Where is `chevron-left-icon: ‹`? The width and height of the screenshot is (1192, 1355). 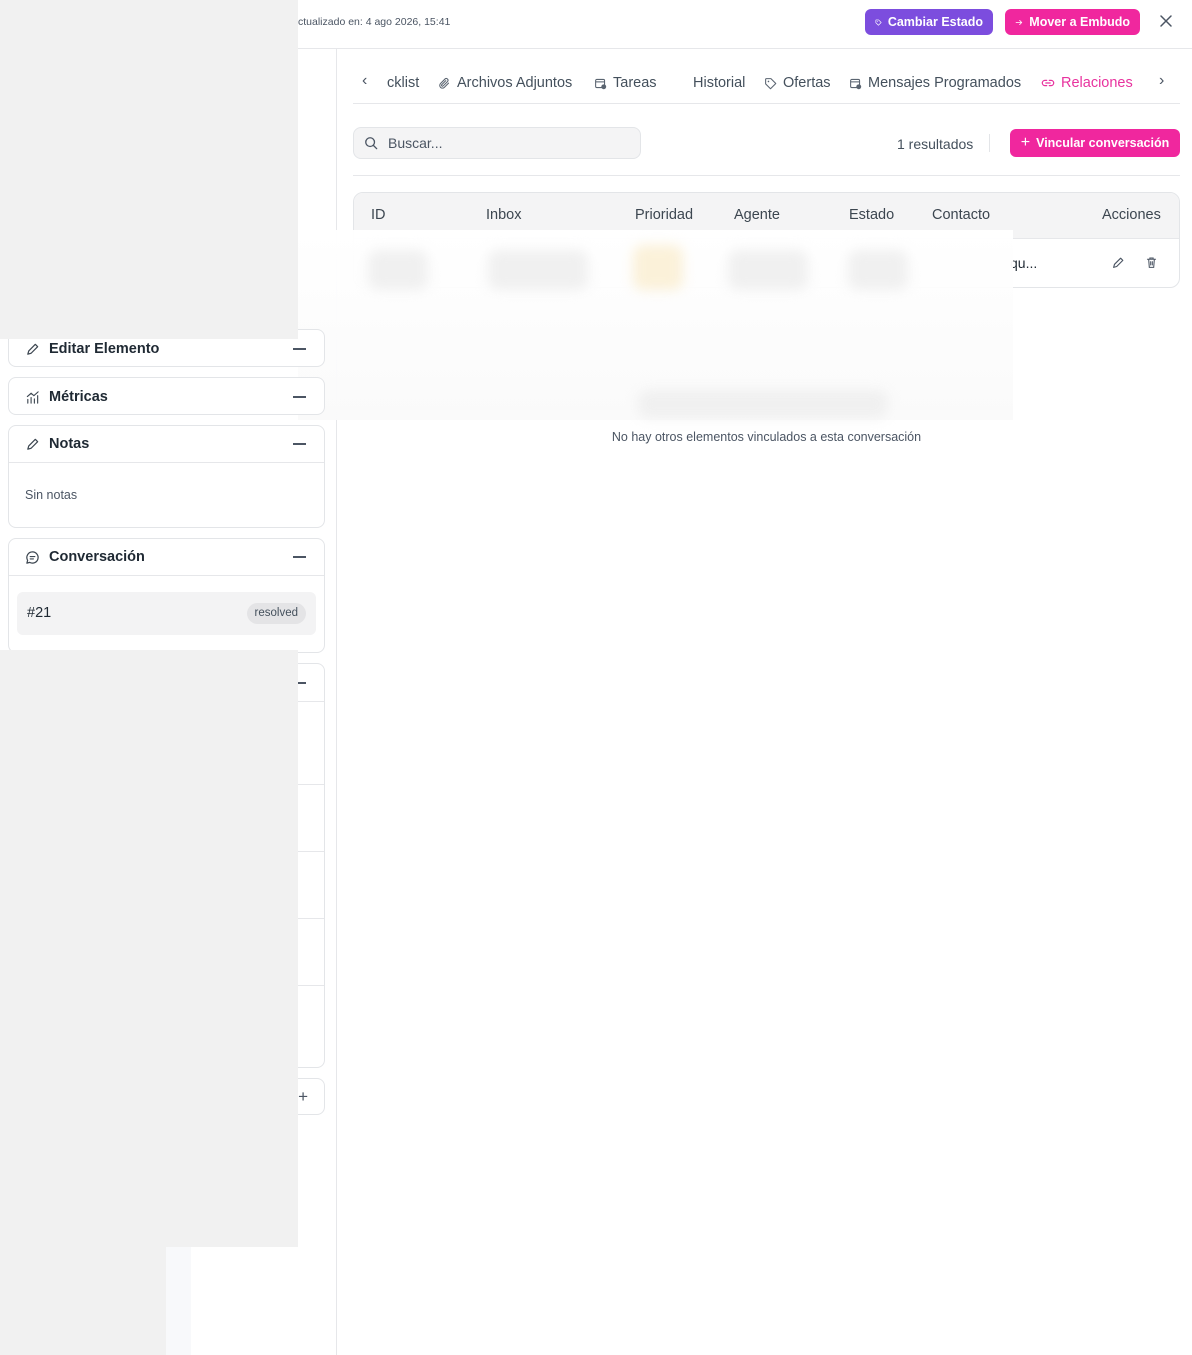
chevron-left-icon: ‹ is located at coordinates (364, 81).